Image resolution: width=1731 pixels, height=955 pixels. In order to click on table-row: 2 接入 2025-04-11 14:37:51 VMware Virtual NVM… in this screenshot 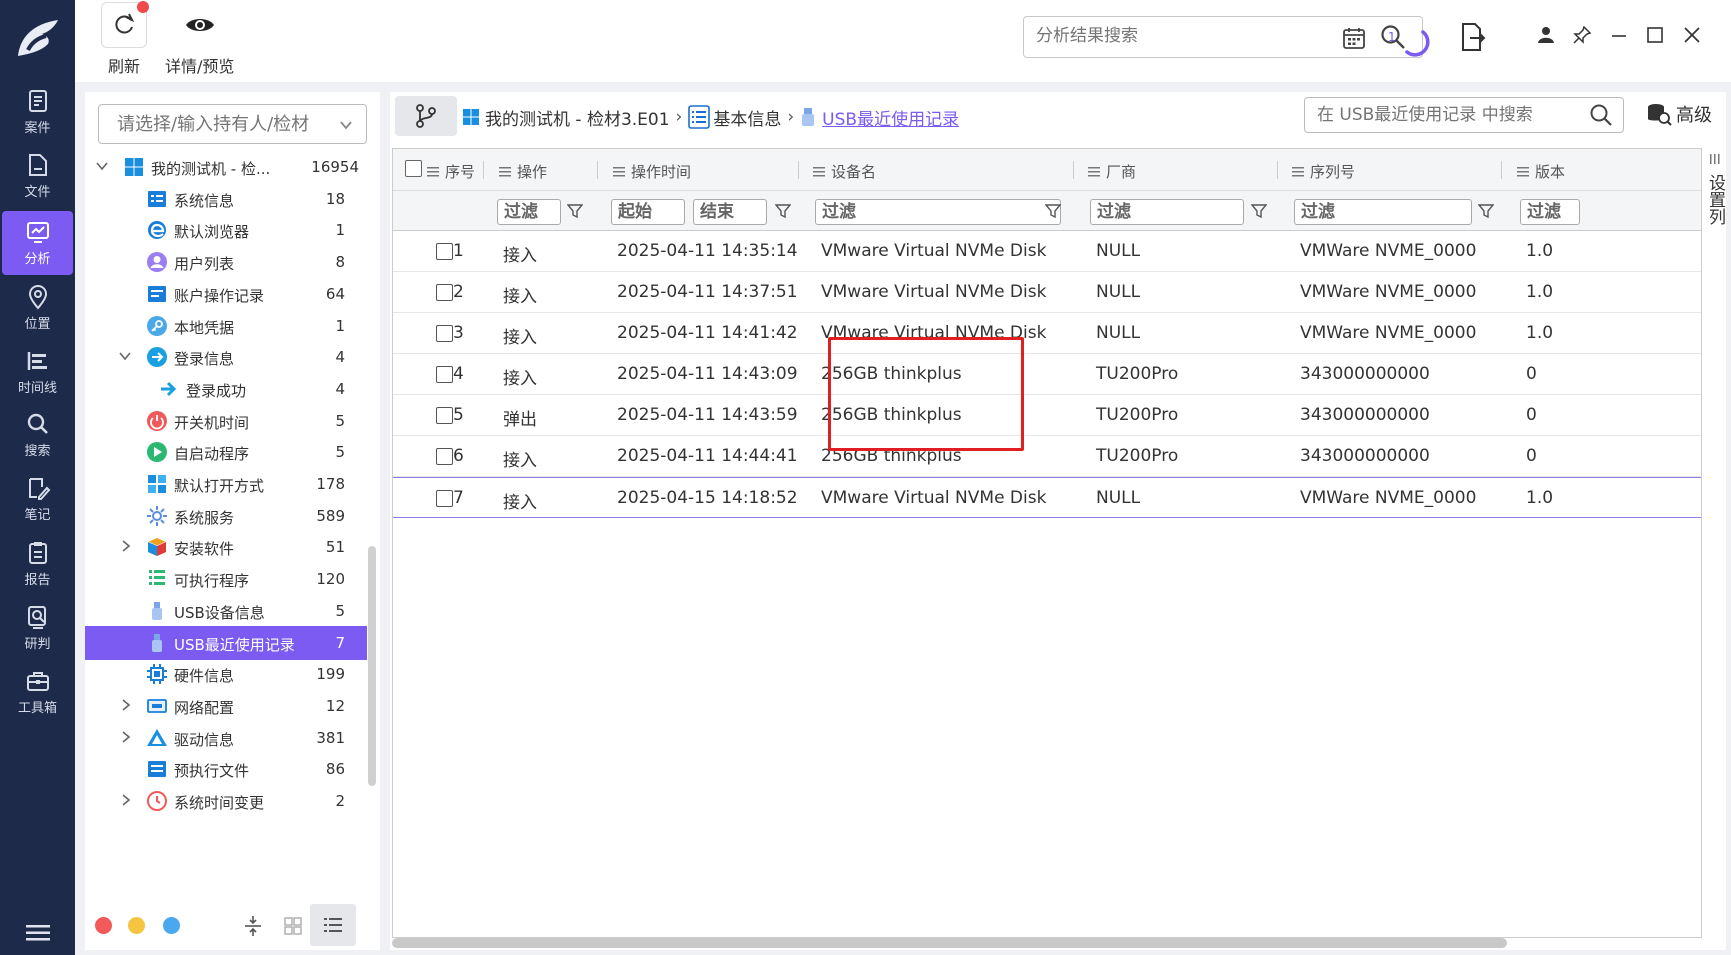, I will do `click(1047, 292)`.